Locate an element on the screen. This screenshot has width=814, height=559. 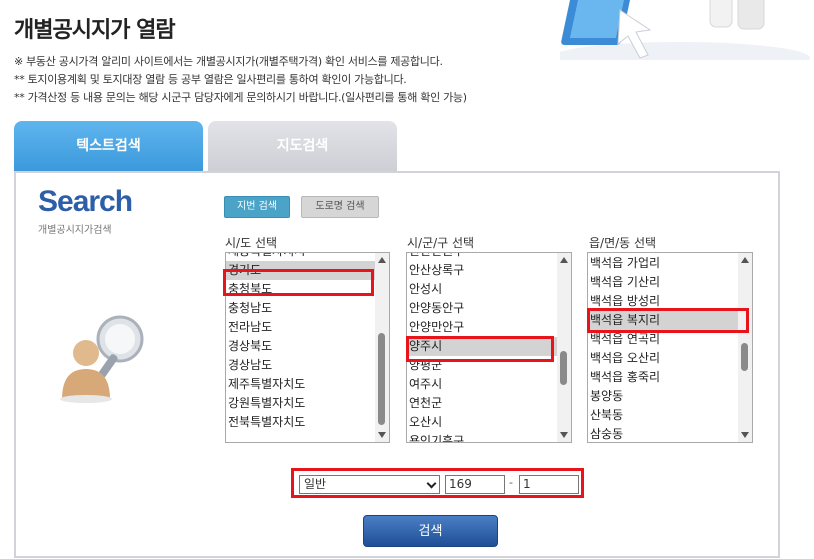
selection-highlight-sigungu is located at coordinates (480, 349).